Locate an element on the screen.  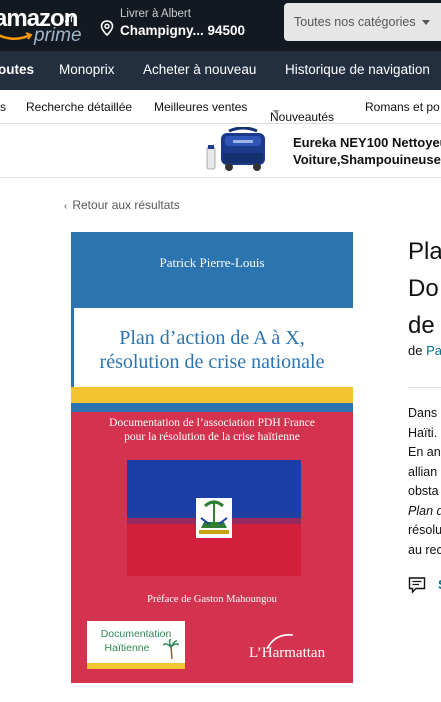
smile-arrow-icon is located at coordinates (16, 36).